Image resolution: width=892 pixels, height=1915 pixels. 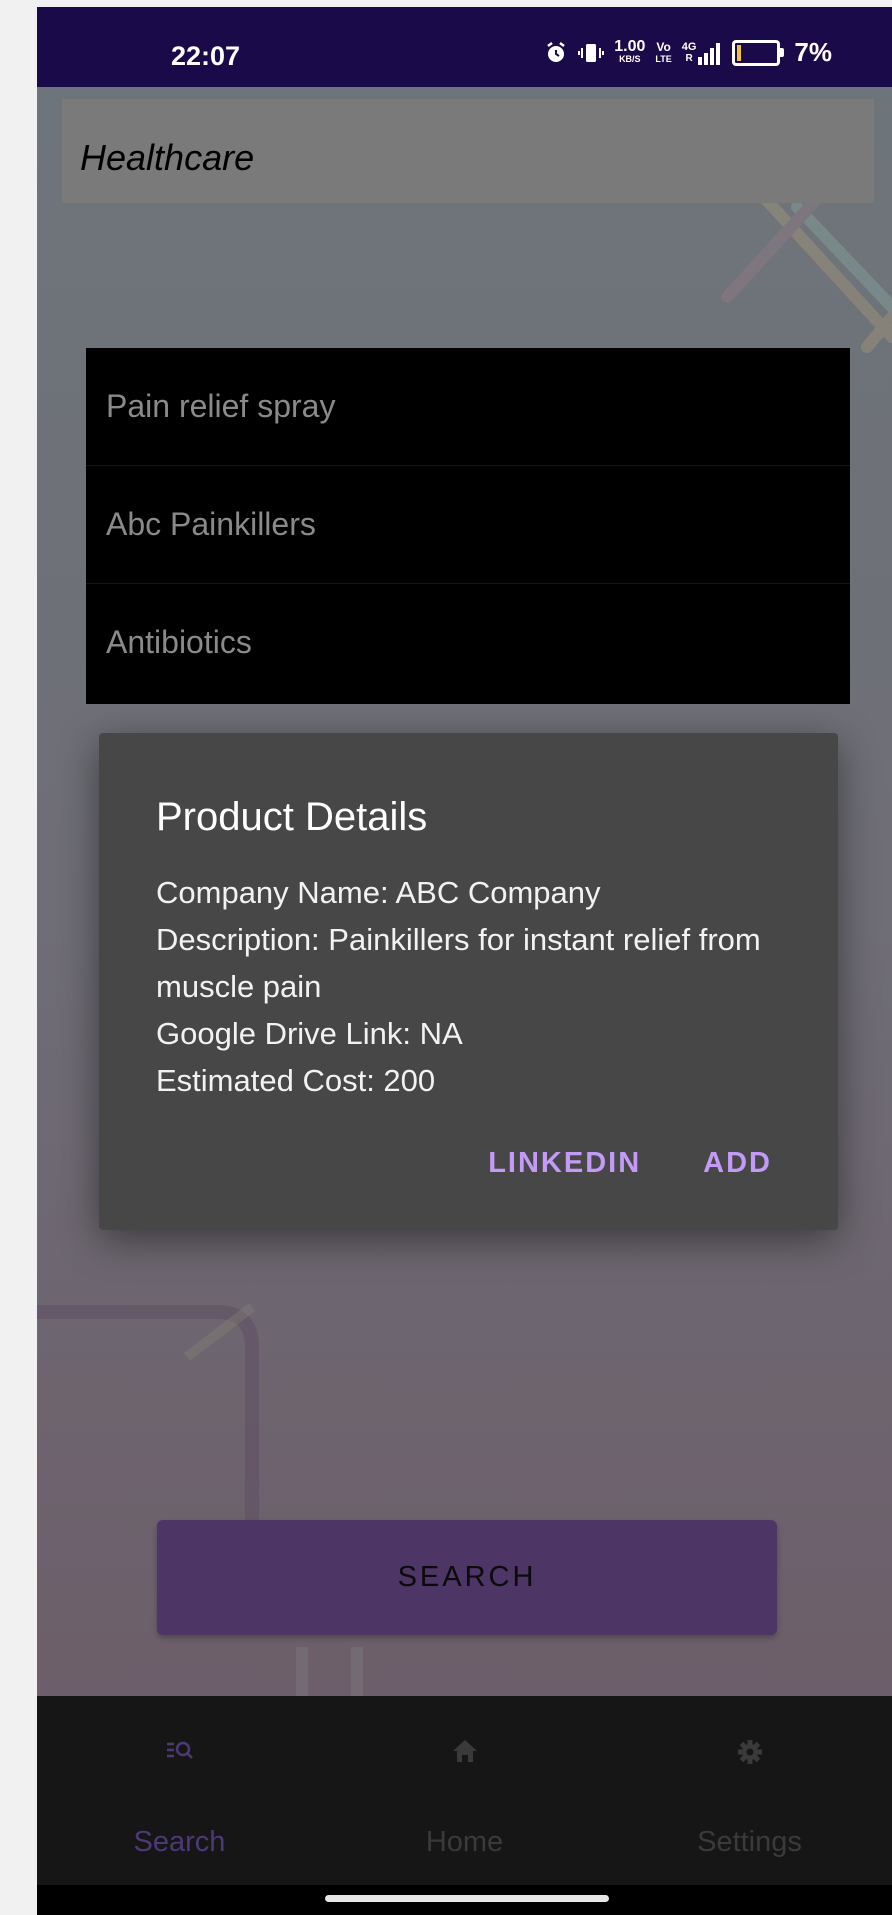 I want to click on network-roaming: R, so click(x=689, y=58).